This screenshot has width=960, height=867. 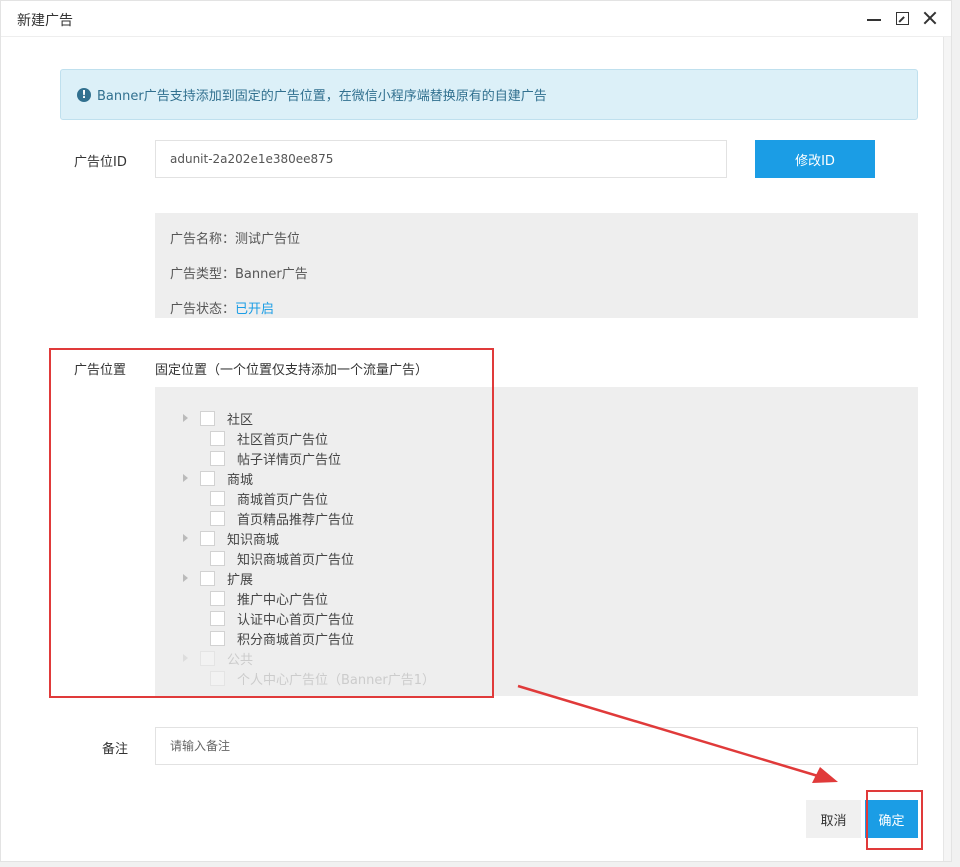 I want to click on remark-label: 备注, so click(x=115, y=749).